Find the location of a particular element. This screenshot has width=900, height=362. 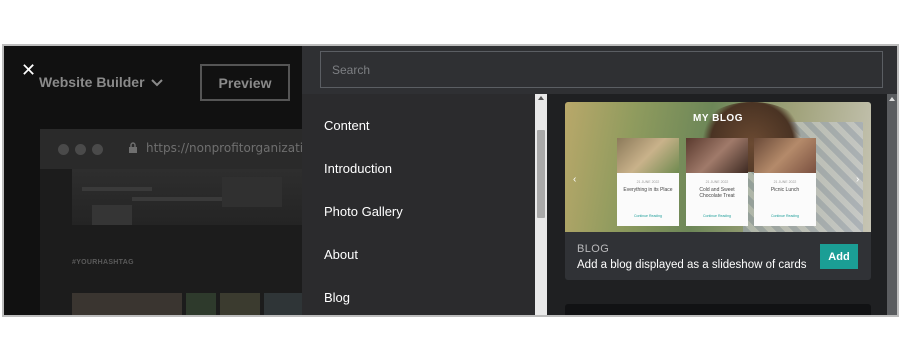

chevron-left-icon: ‹ is located at coordinates (575, 179).